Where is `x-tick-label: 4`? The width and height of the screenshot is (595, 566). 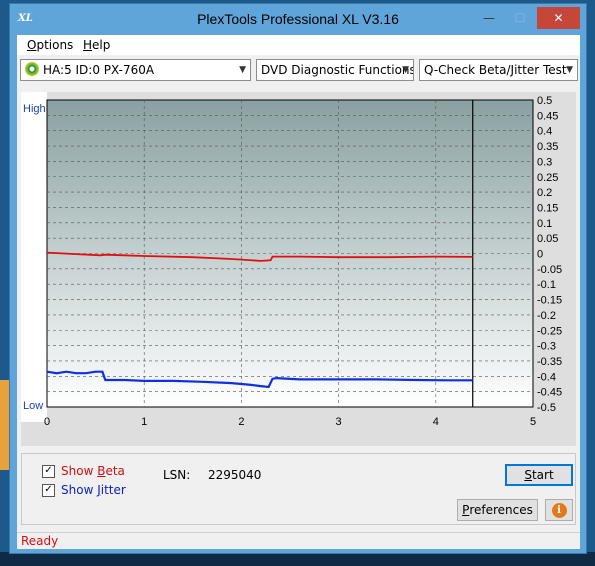
x-tick-label: 4 is located at coordinates (436, 422).